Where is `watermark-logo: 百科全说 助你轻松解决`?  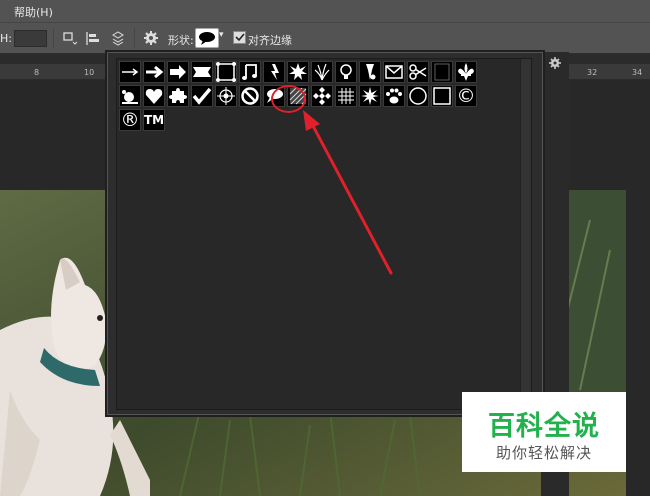
watermark-logo: 百科全说 助你轻松解决 is located at coordinates (544, 432).